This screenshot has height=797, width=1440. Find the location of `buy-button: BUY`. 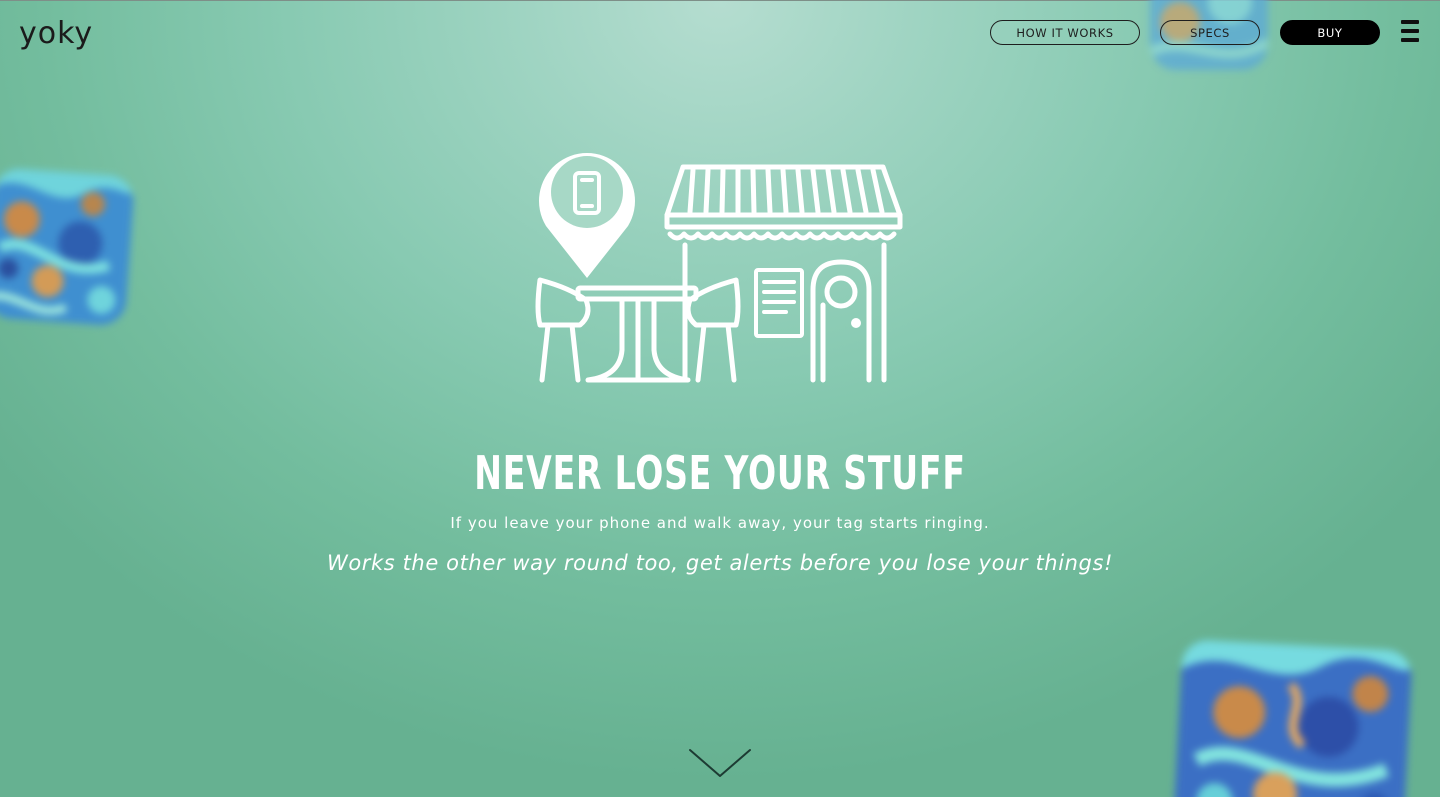

buy-button: BUY is located at coordinates (1330, 32).